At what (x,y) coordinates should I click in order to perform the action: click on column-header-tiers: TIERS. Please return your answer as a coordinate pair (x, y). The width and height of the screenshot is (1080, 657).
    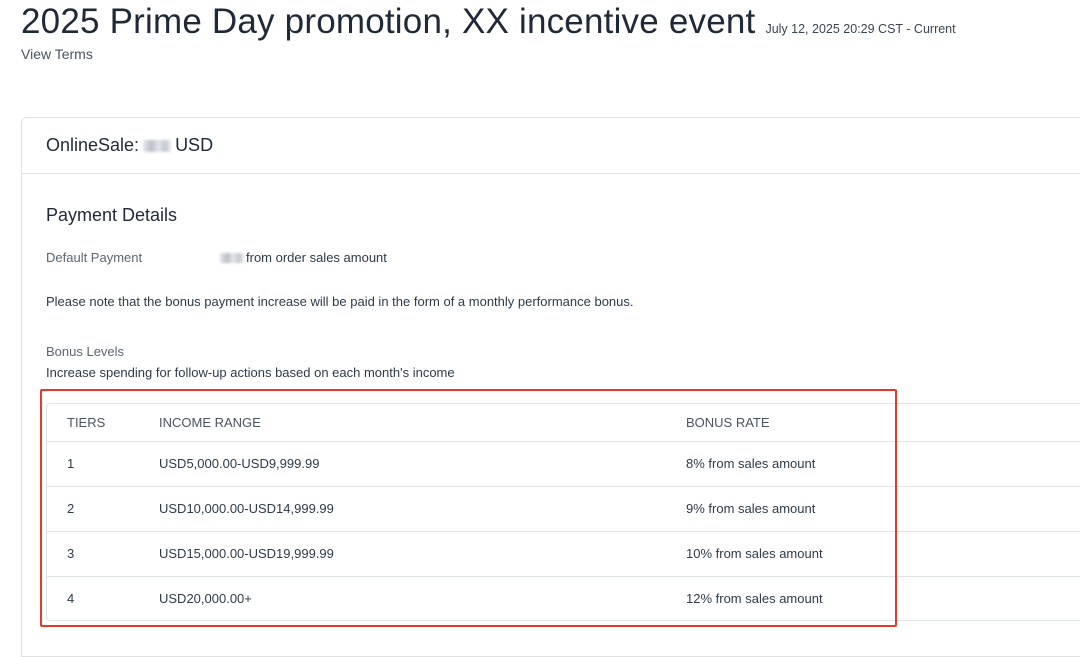
    Looking at the image, I should click on (103, 423).